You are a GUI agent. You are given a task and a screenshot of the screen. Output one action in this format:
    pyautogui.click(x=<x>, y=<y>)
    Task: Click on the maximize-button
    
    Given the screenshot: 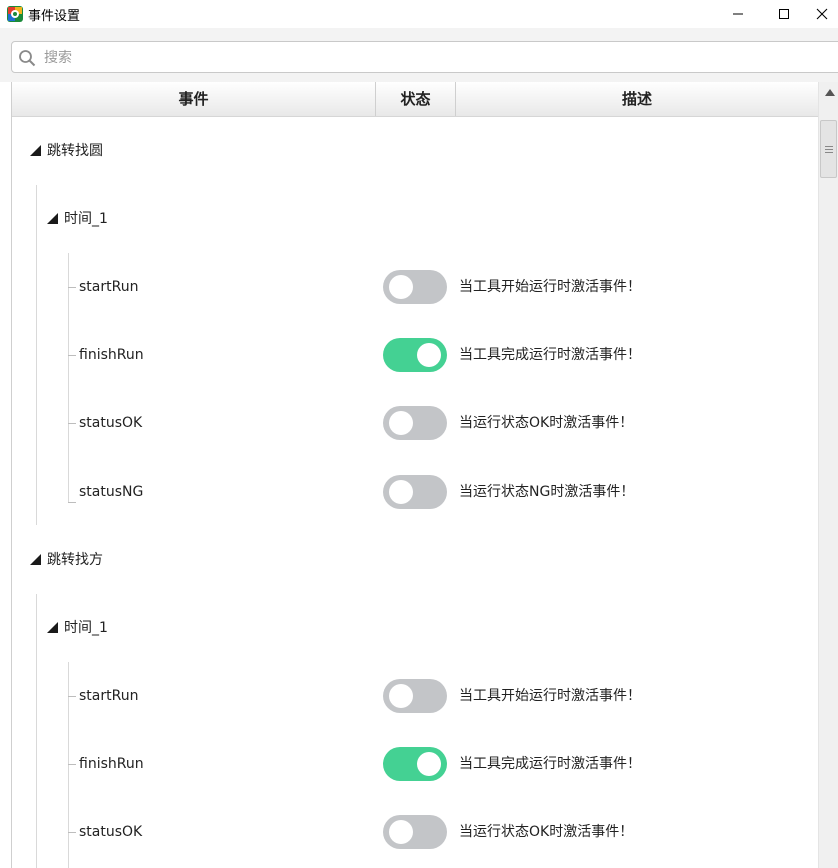 What is the action you would take?
    pyautogui.click(x=784, y=14)
    